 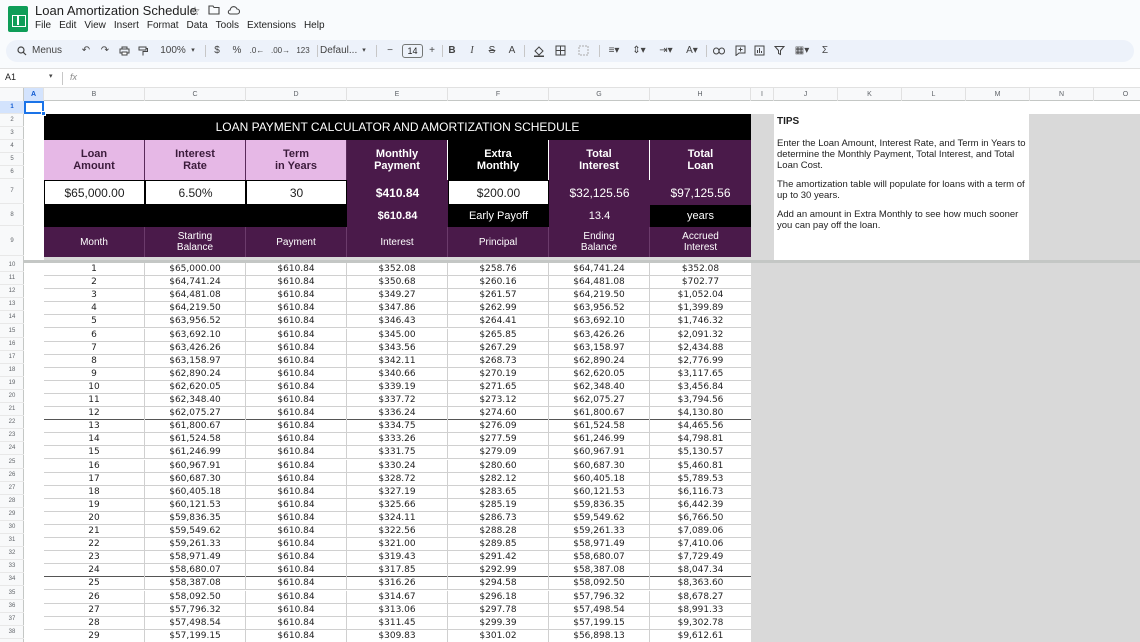 What do you see at coordinates (397, 387) in the screenshot?
I see `interest-cell: $339.19` at bounding box center [397, 387].